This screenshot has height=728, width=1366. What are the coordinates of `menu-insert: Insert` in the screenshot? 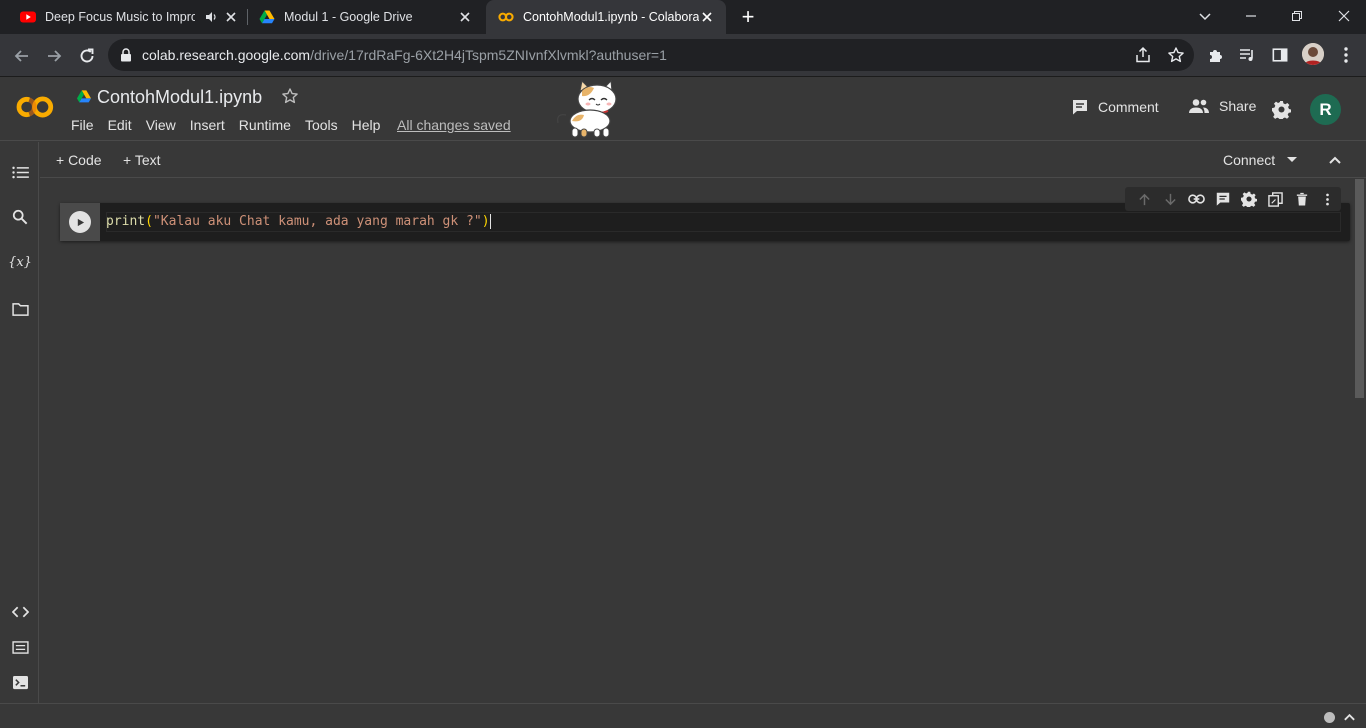 It's located at (207, 125).